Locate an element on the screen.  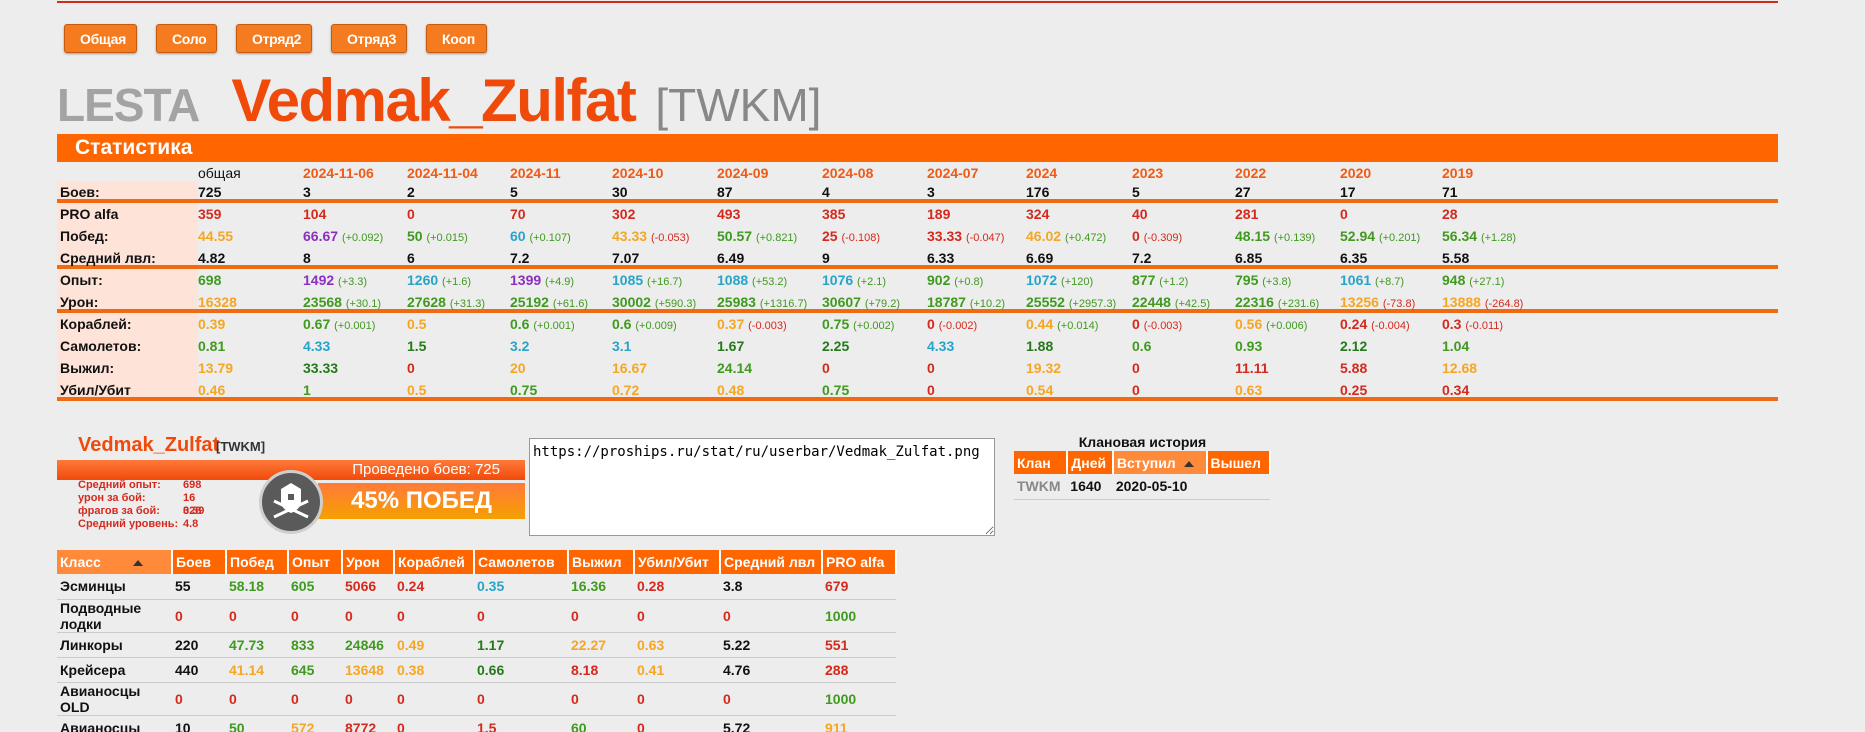
stats-cell: 16328 is located at coordinates (217, 302).